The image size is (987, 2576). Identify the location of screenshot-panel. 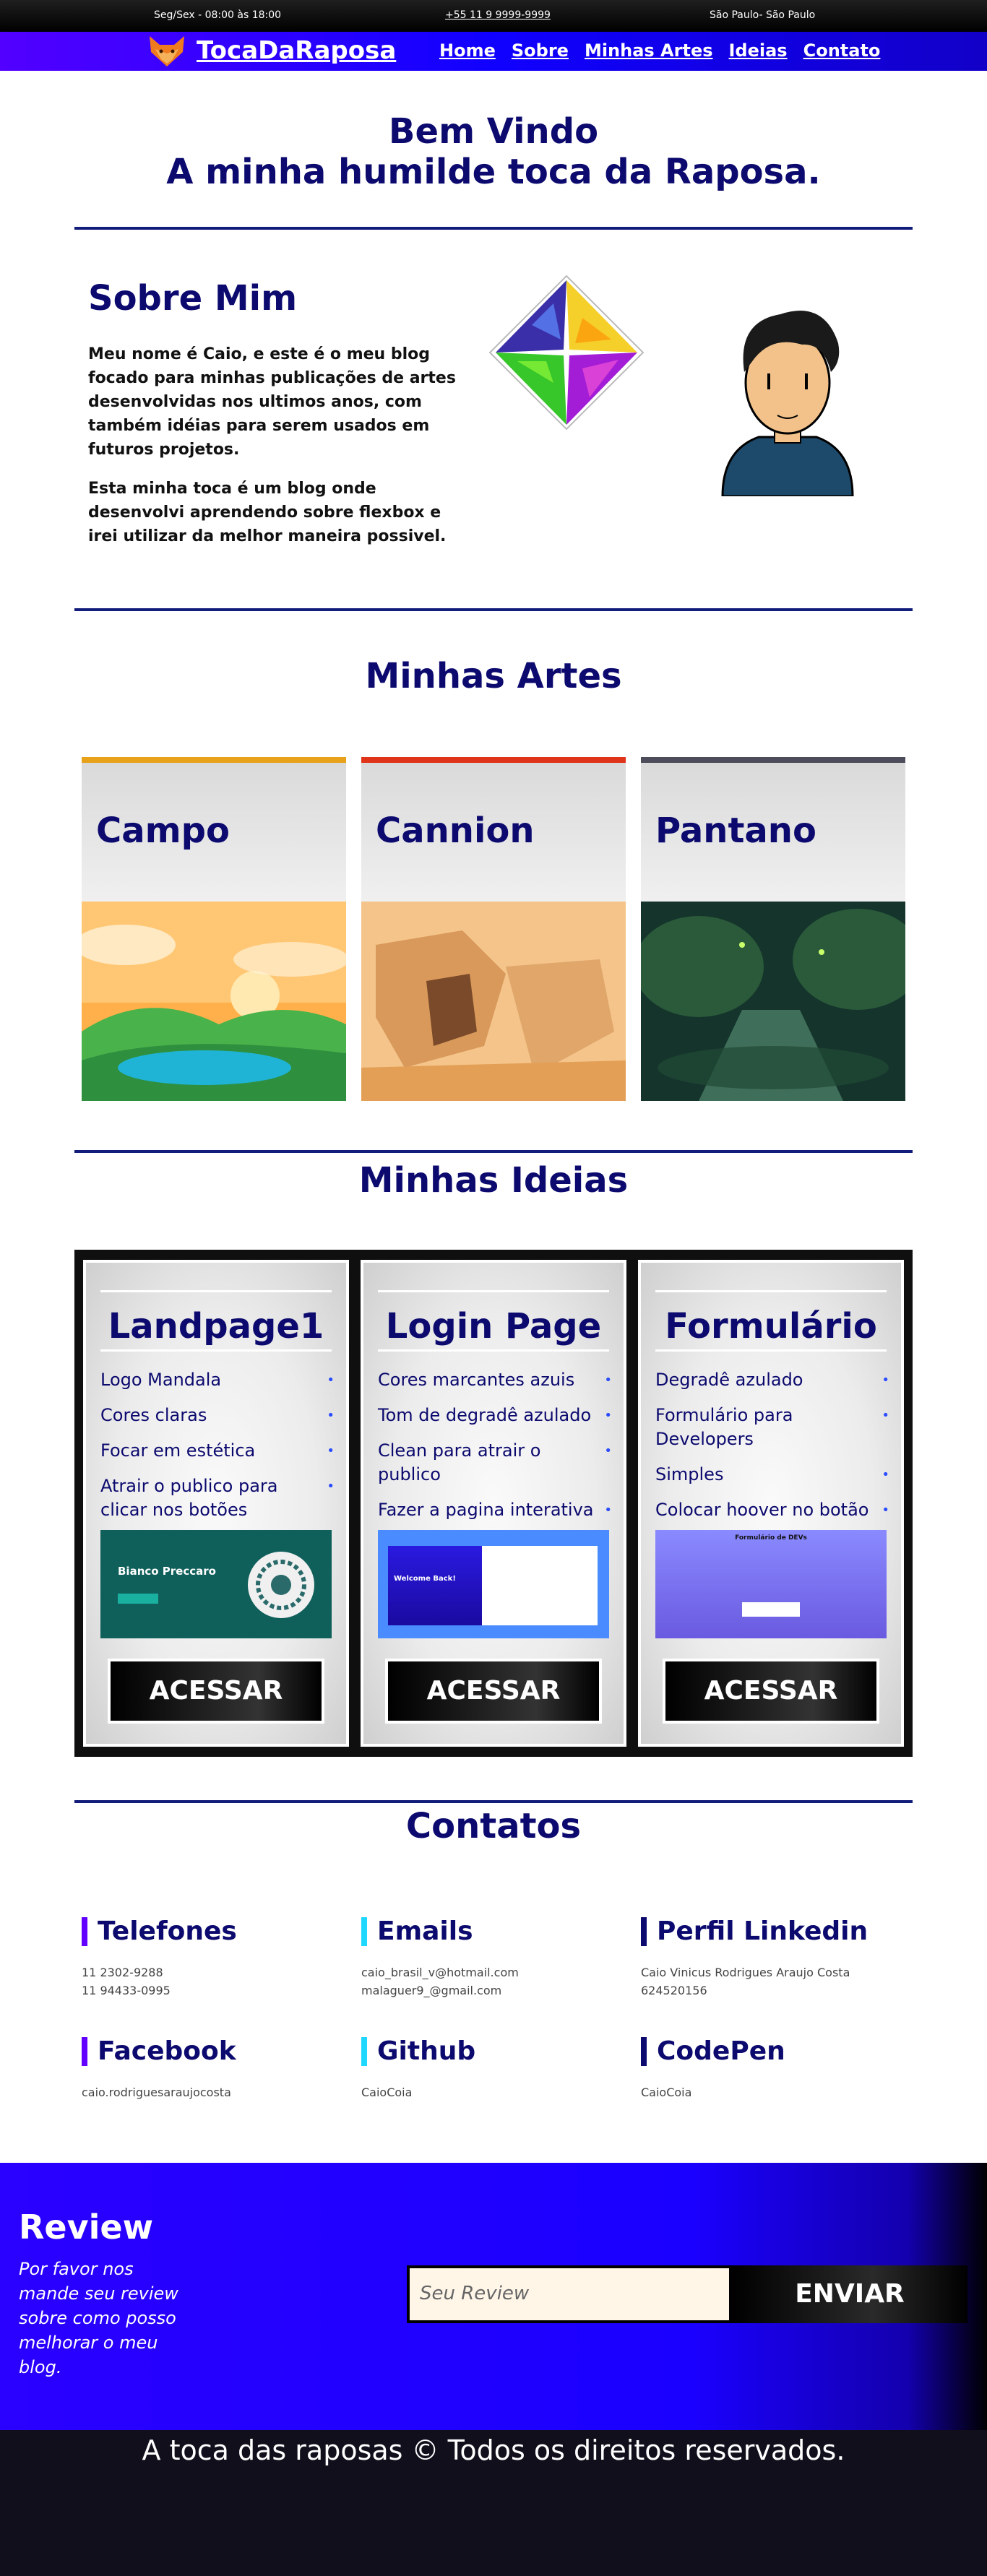
(435, 1586).